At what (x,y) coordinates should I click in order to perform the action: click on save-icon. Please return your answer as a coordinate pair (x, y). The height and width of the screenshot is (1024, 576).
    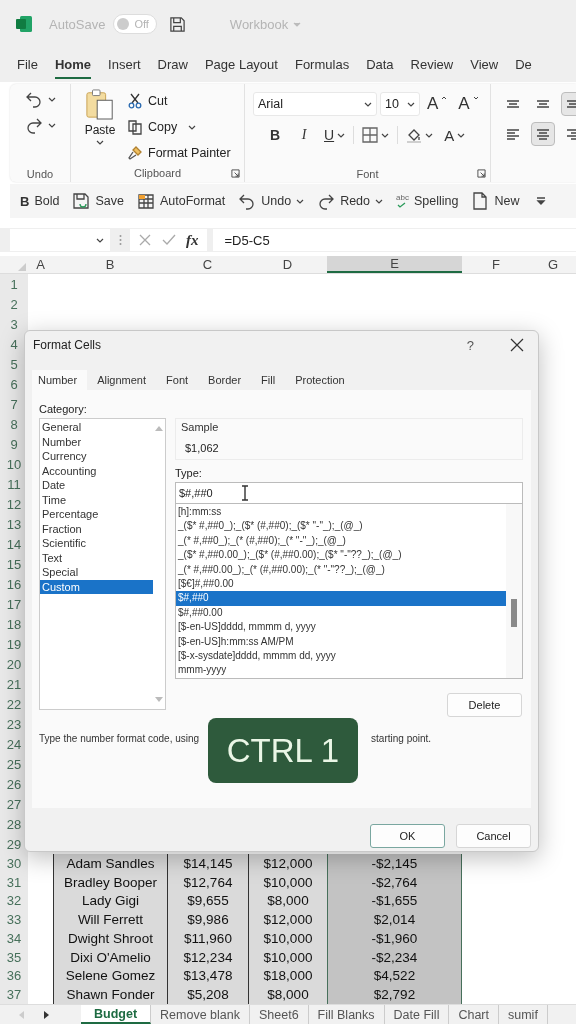
    Looking at the image, I should click on (177, 24).